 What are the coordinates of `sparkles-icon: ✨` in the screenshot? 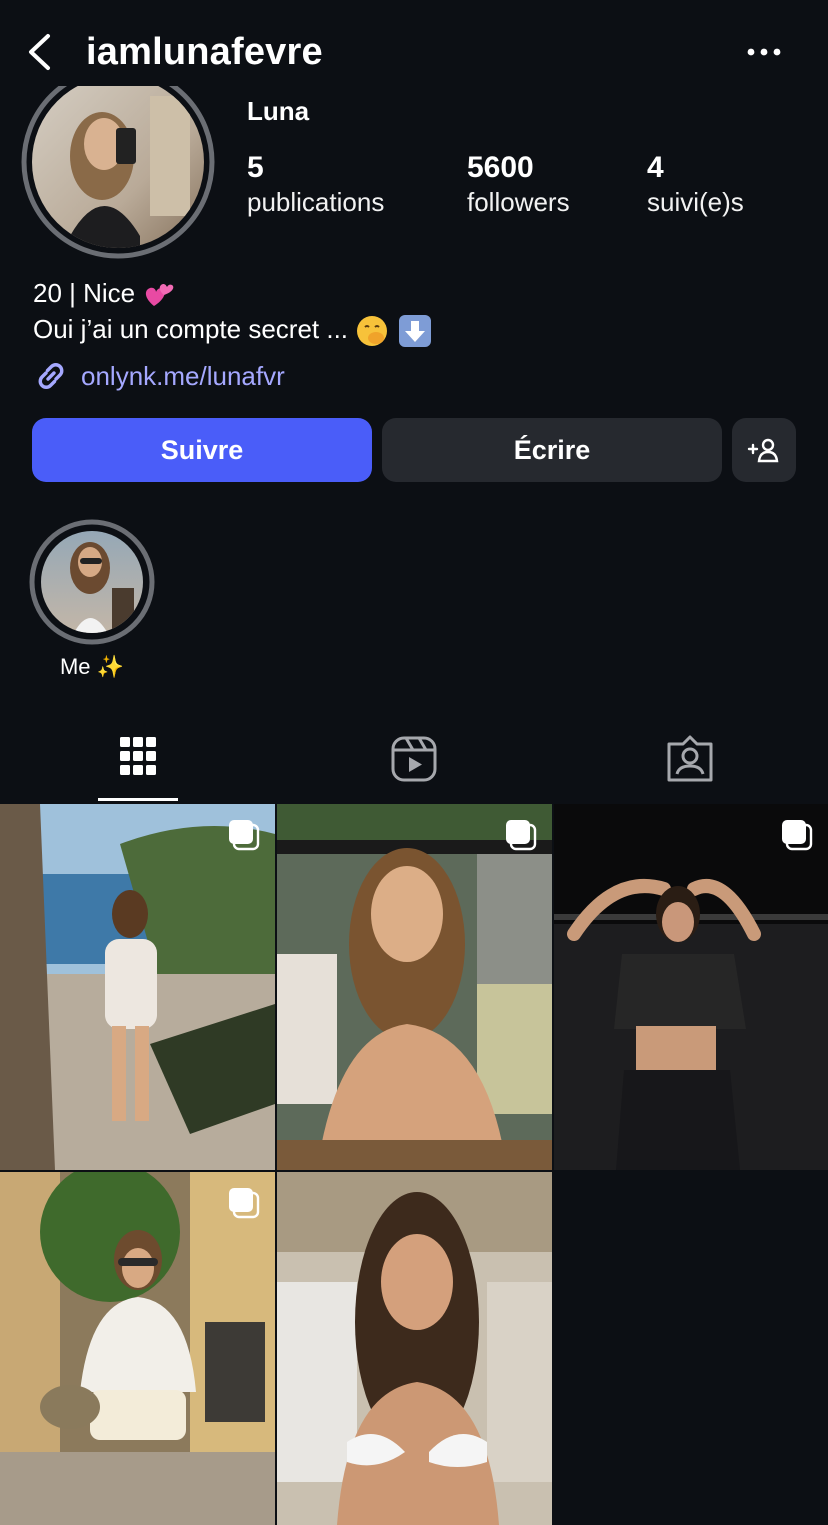 It's located at (110, 666).